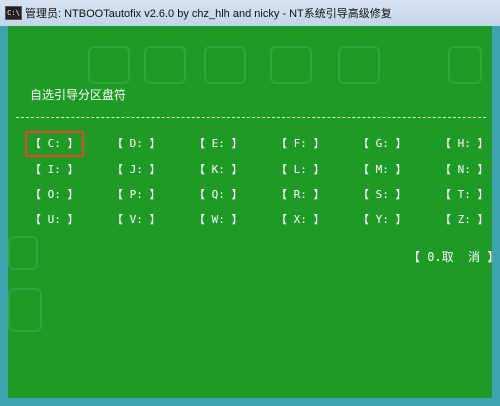  Describe the element at coordinates (464, 144) in the screenshot. I see `drive-h-button: 【 H: 】` at that location.